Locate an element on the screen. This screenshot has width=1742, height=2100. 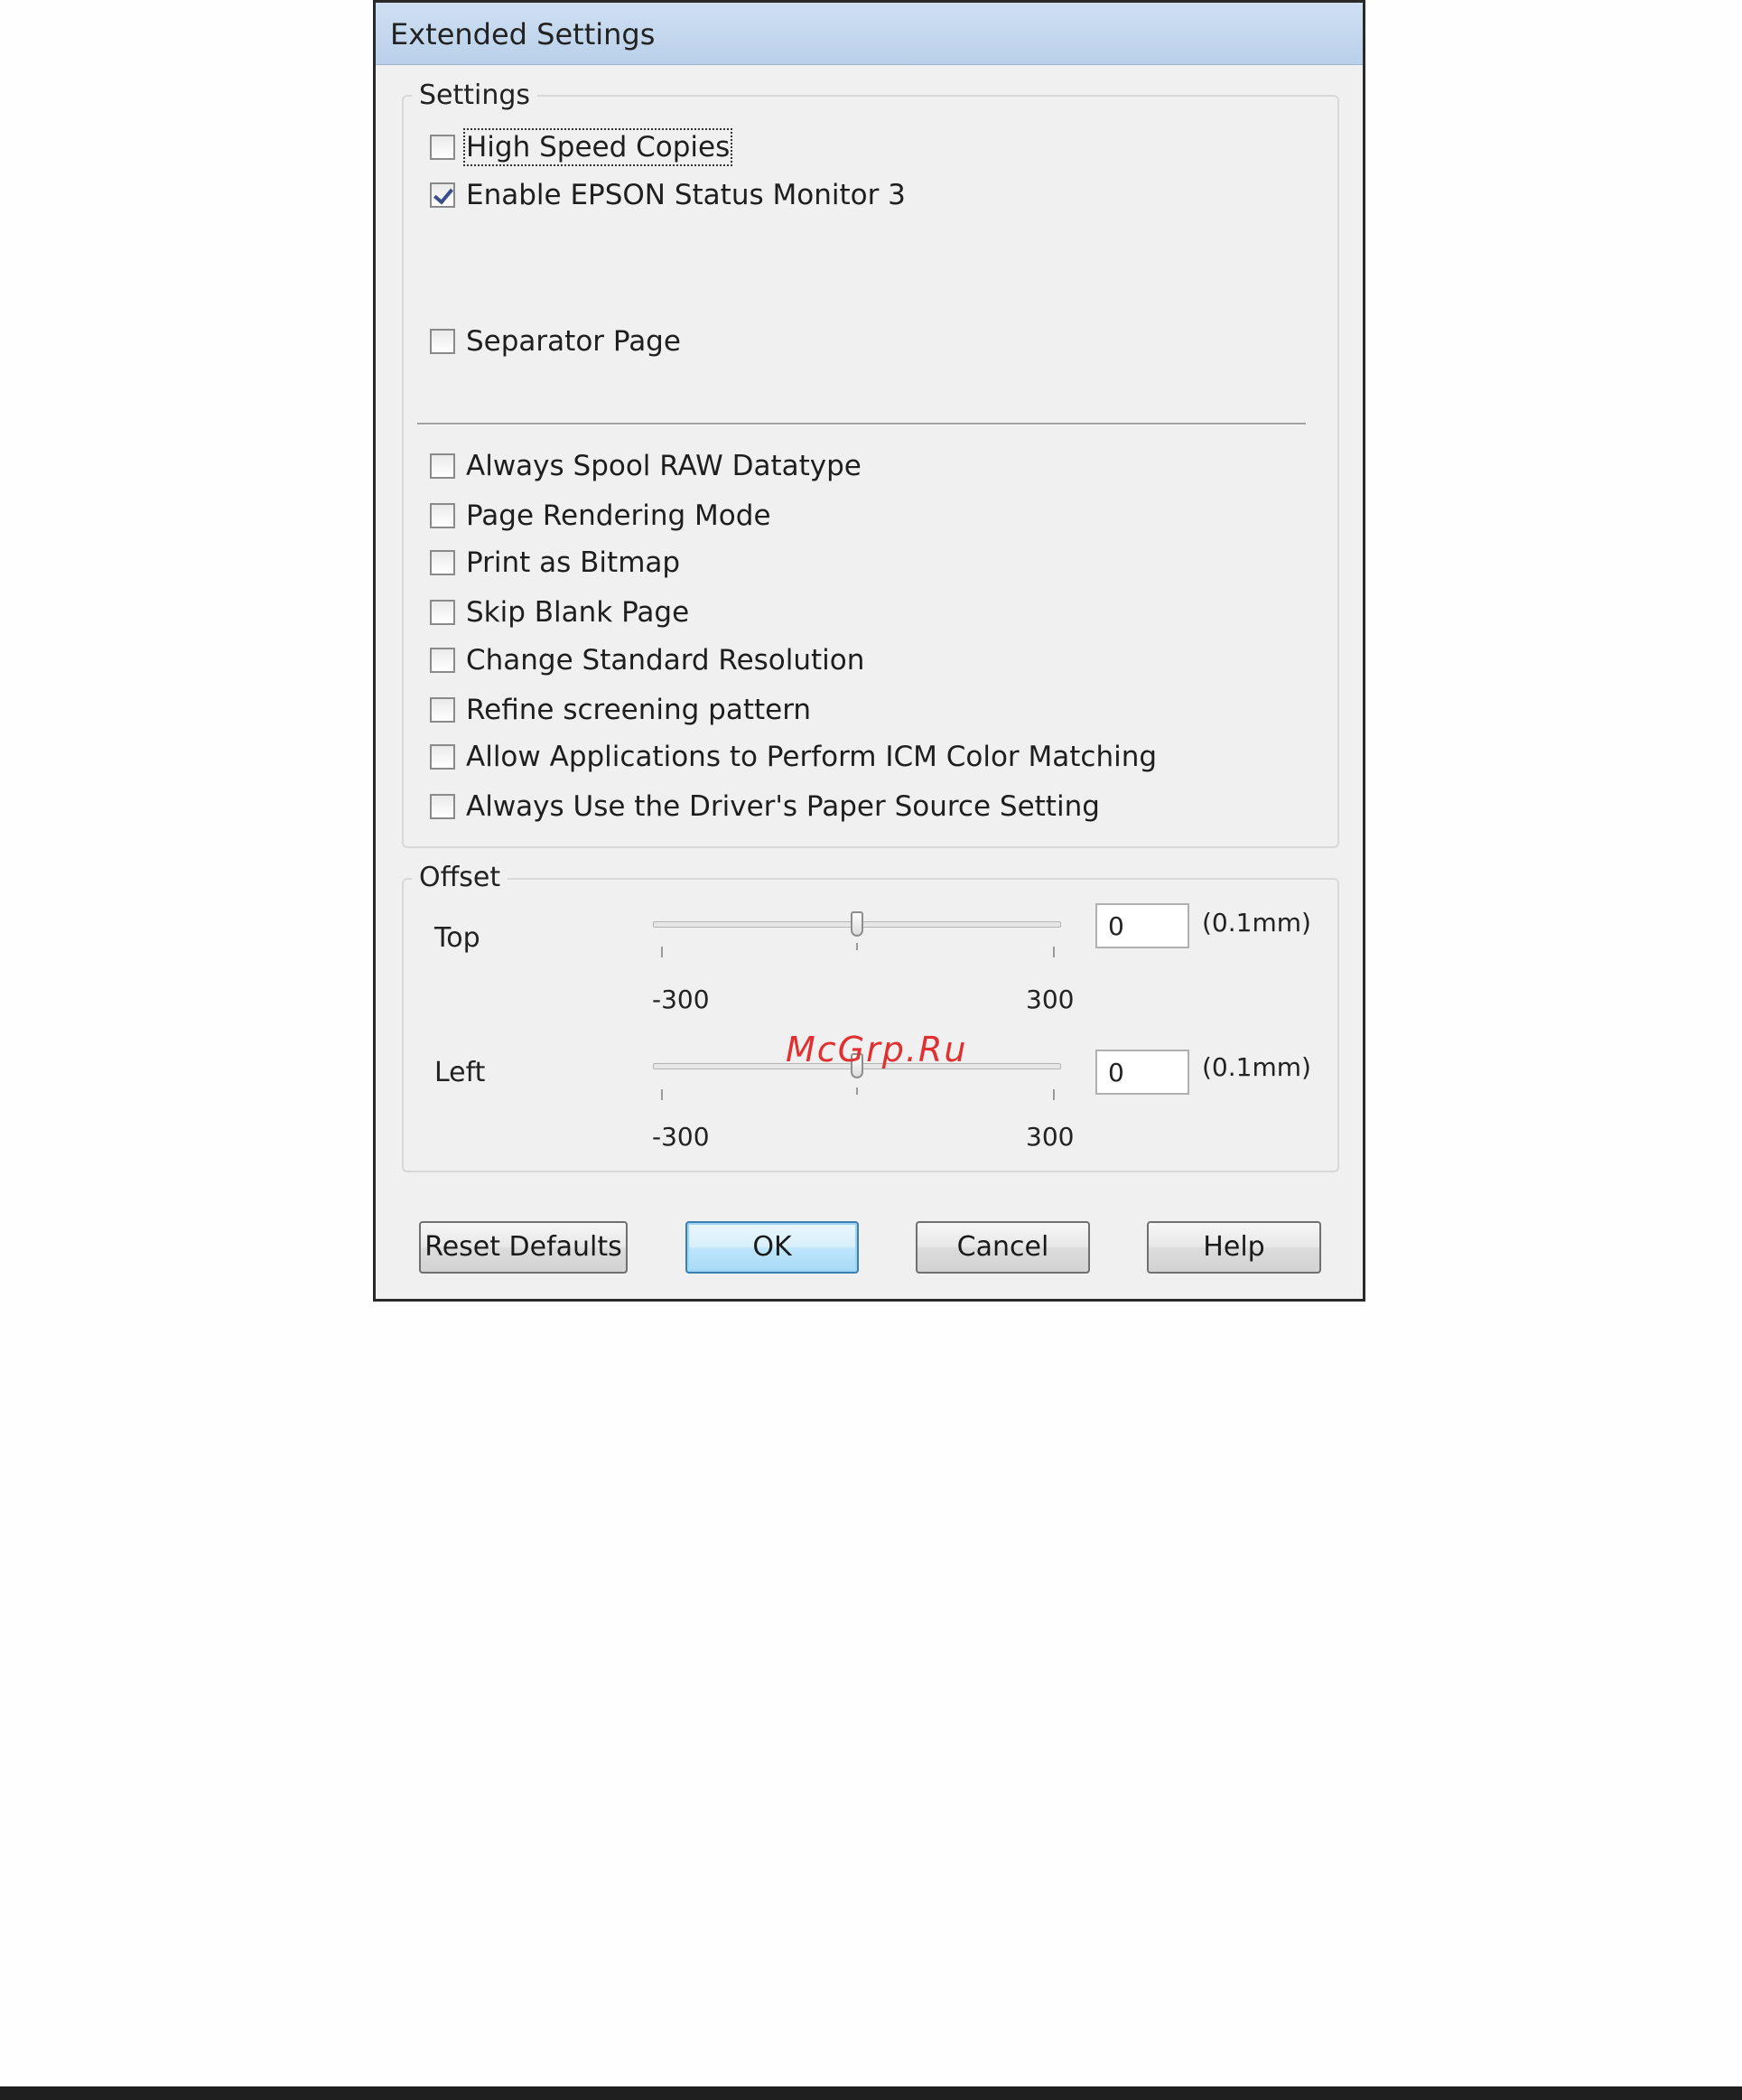
offset-left-max-label: 300 is located at coordinates (1050, 1137).